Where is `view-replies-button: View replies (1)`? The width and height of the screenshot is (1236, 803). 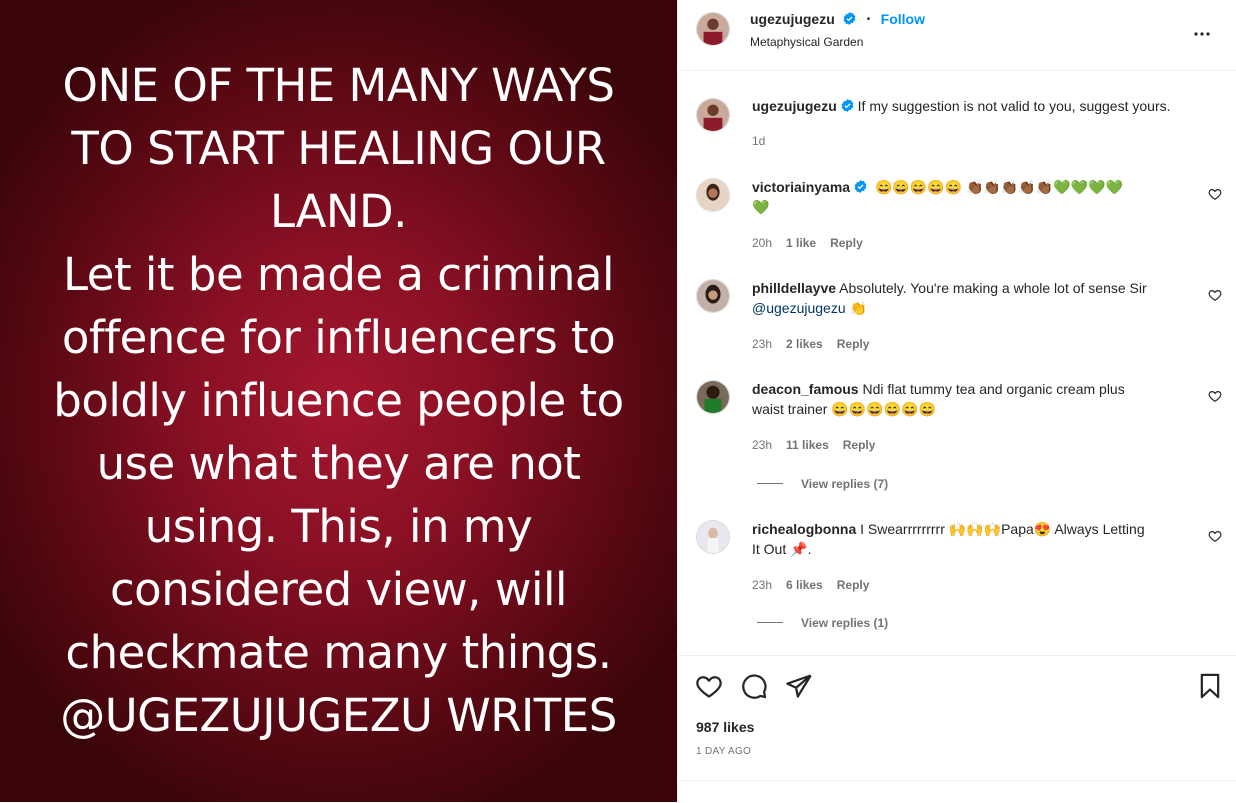
view-replies-button: View replies (1) is located at coordinates (822, 623).